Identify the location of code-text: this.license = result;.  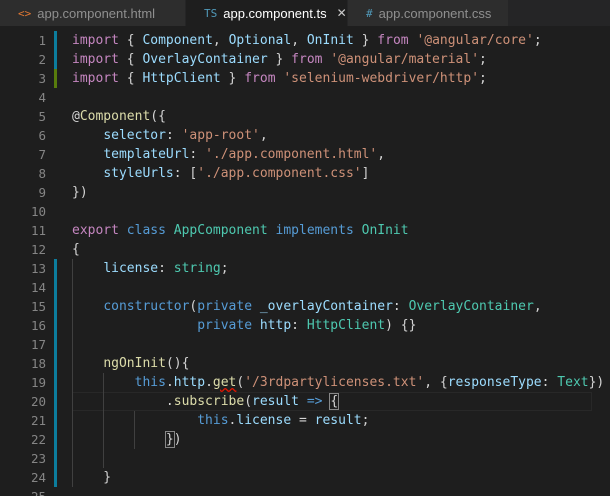
(283, 420).